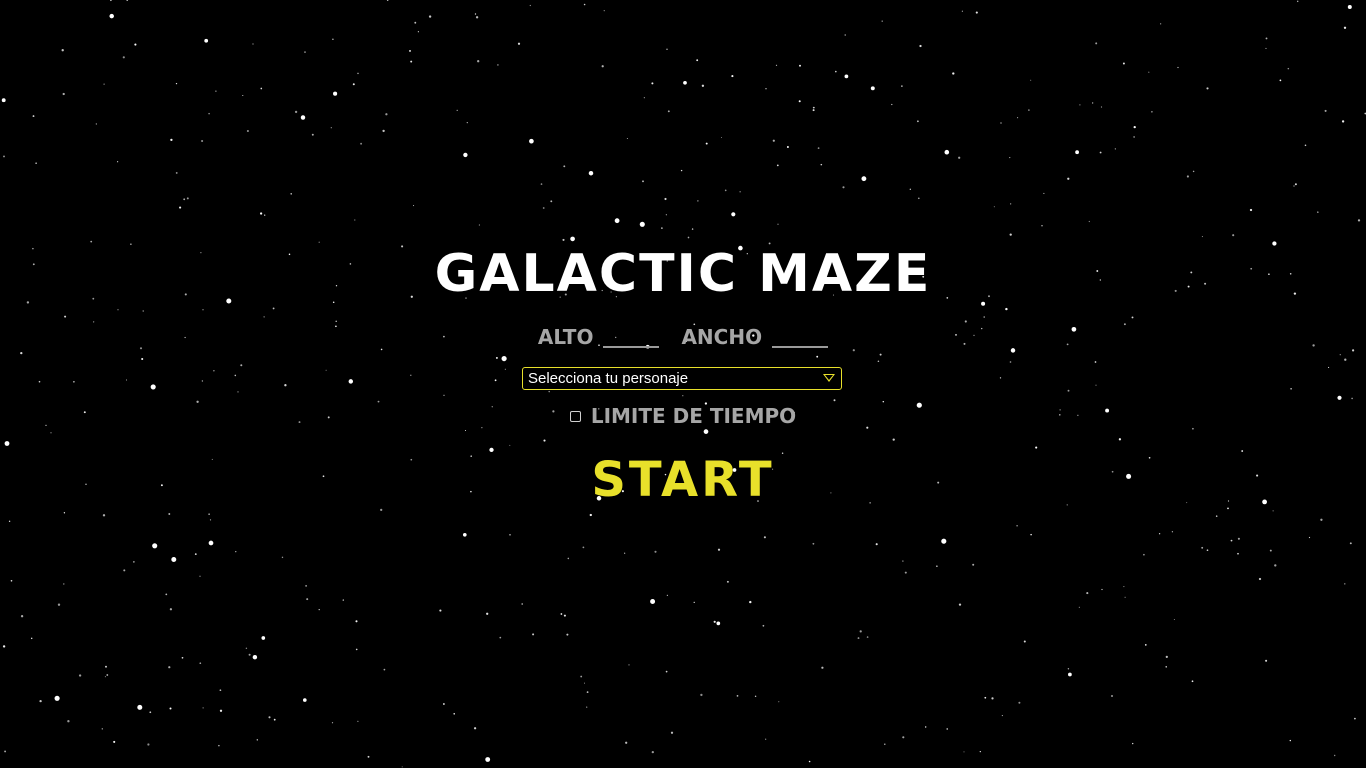 The image size is (1366, 768). Describe the element at coordinates (575, 416) in the screenshot. I see `time-limit-checkbox` at that location.